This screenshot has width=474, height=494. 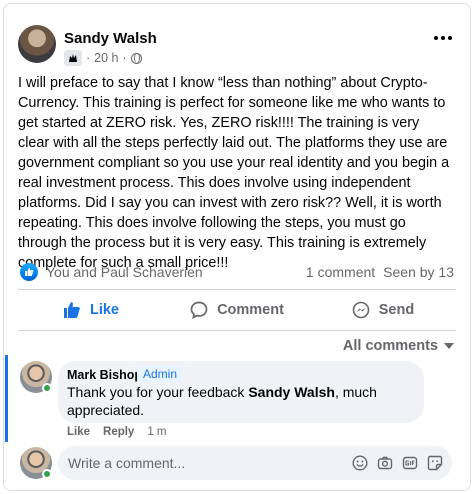 What do you see at coordinates (110, 38) in the screenshot?
I see `author-name: Sandy Walsh` at bounding box center [110, 38].